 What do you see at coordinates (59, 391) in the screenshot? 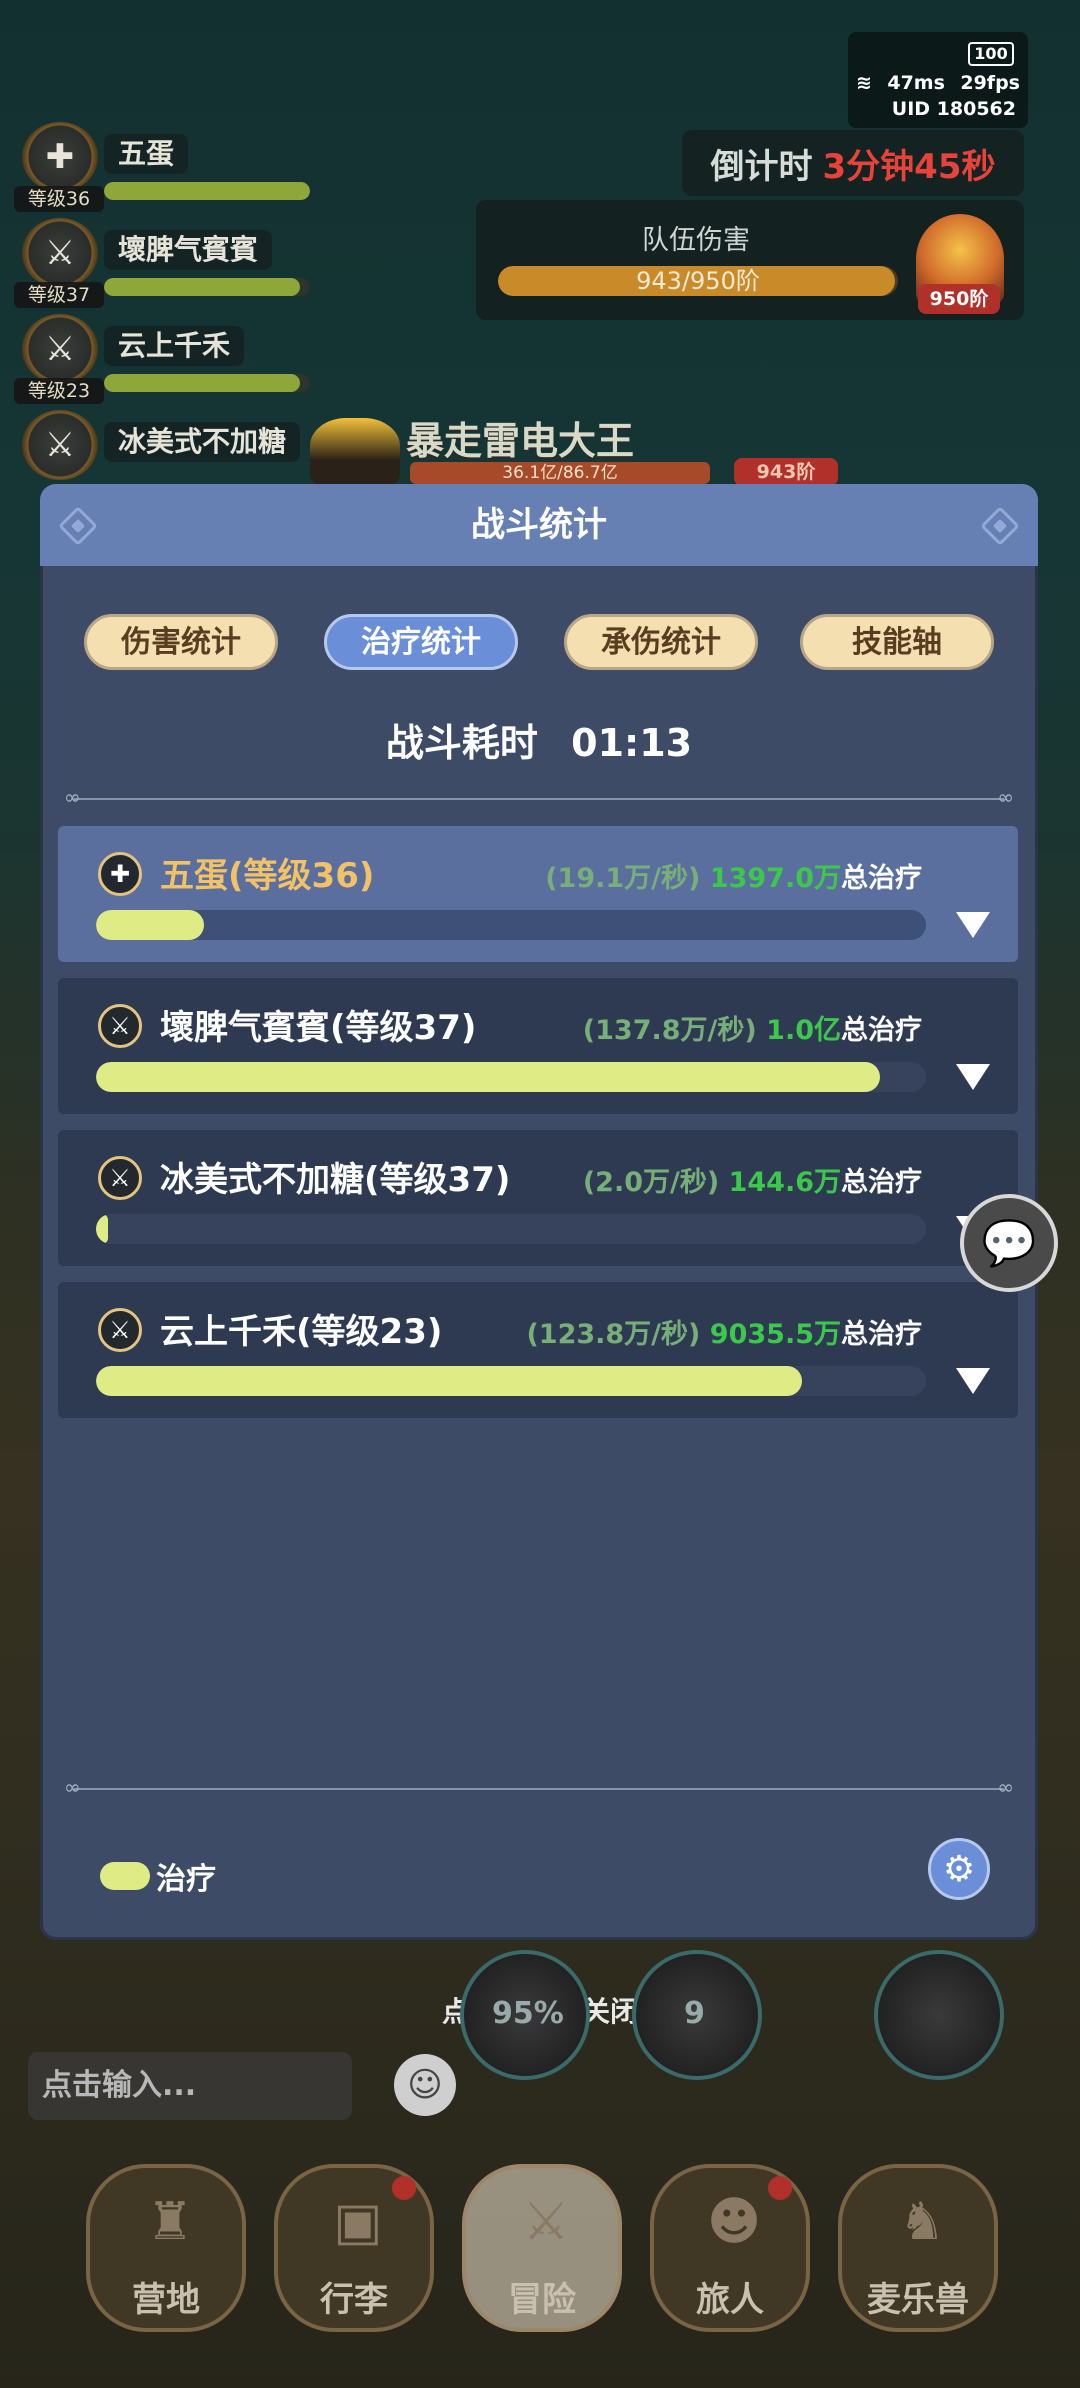
I see `player-level: 等级23` at bounding box center [59, 391].